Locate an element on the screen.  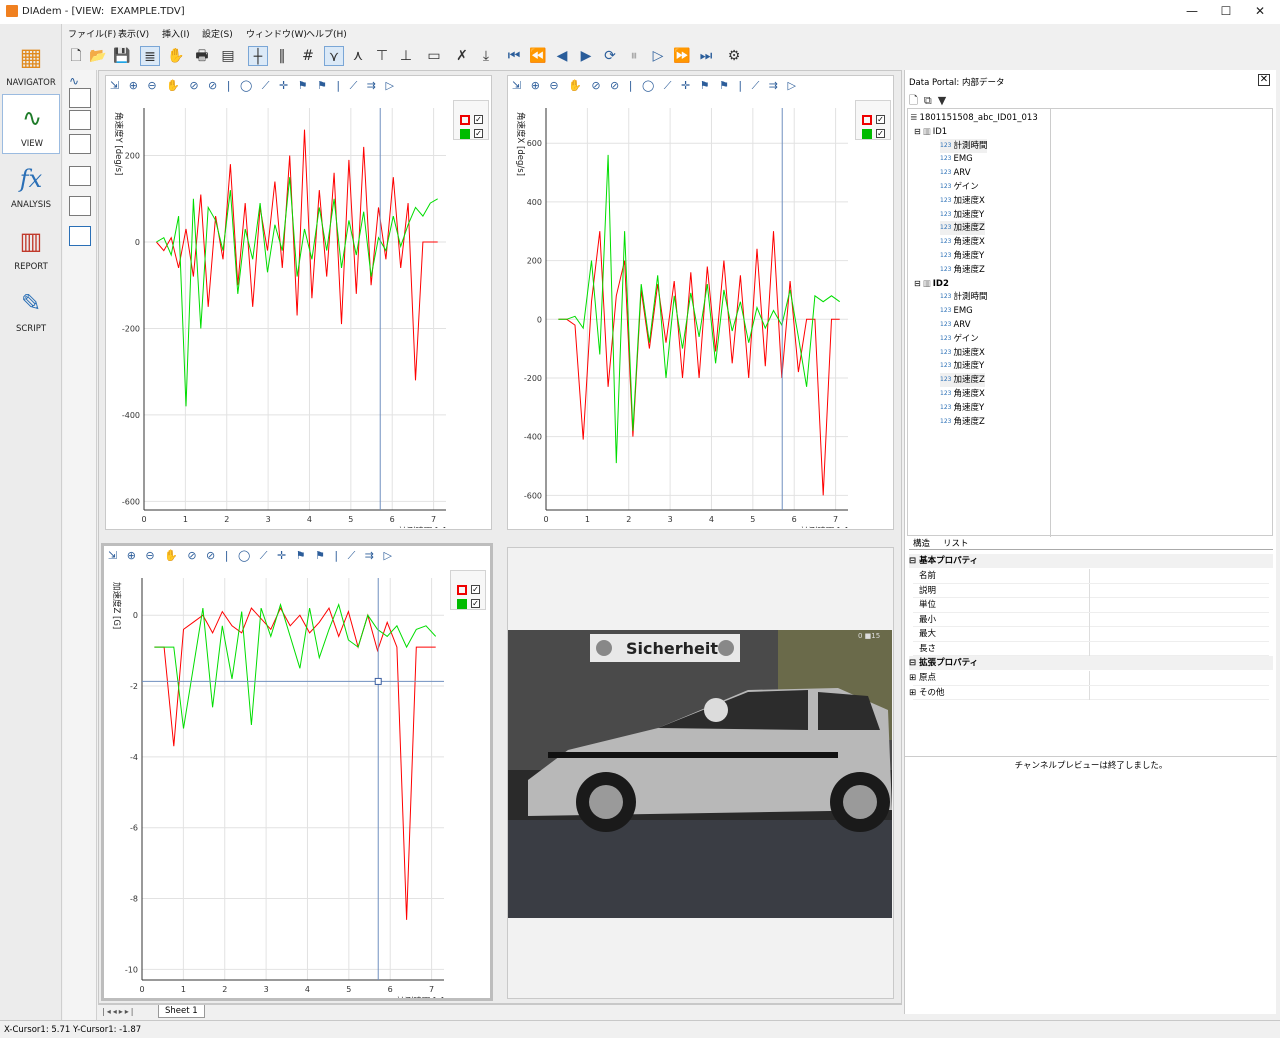
fast-forward-icon: ⏩ is located at coordinates (682, 56).